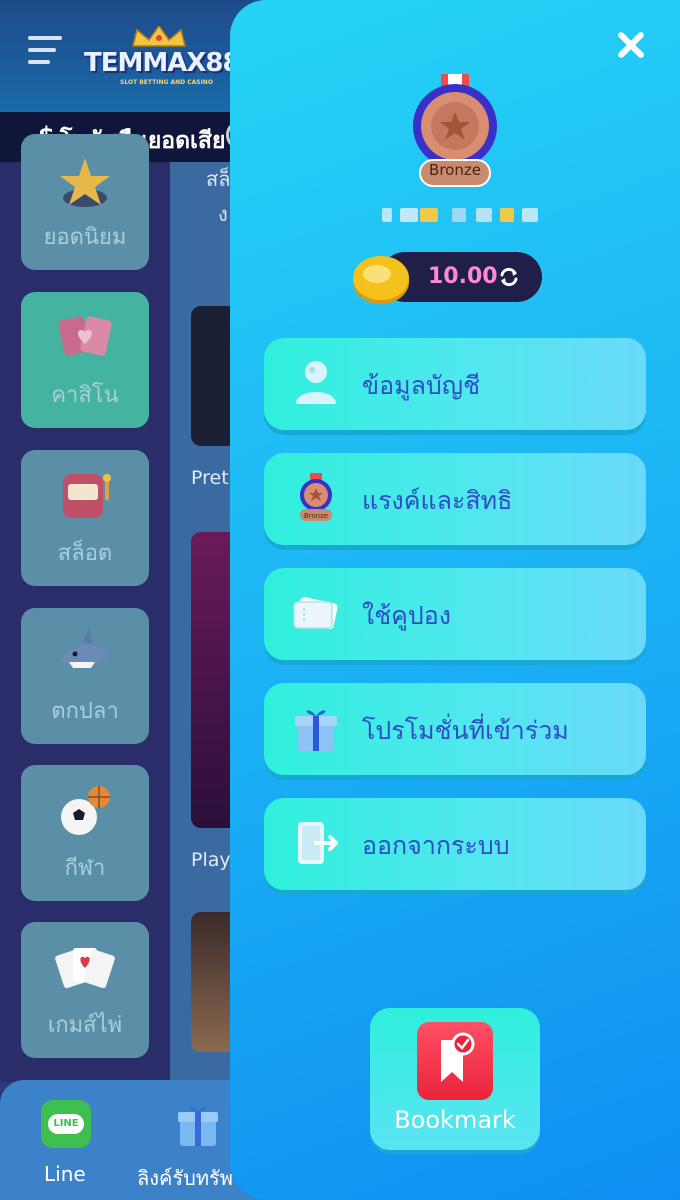  What do you see at coordinates (66, 1124) in the screenshot?
I see `line-icon: LINE` at bounding box center [66, 1124].